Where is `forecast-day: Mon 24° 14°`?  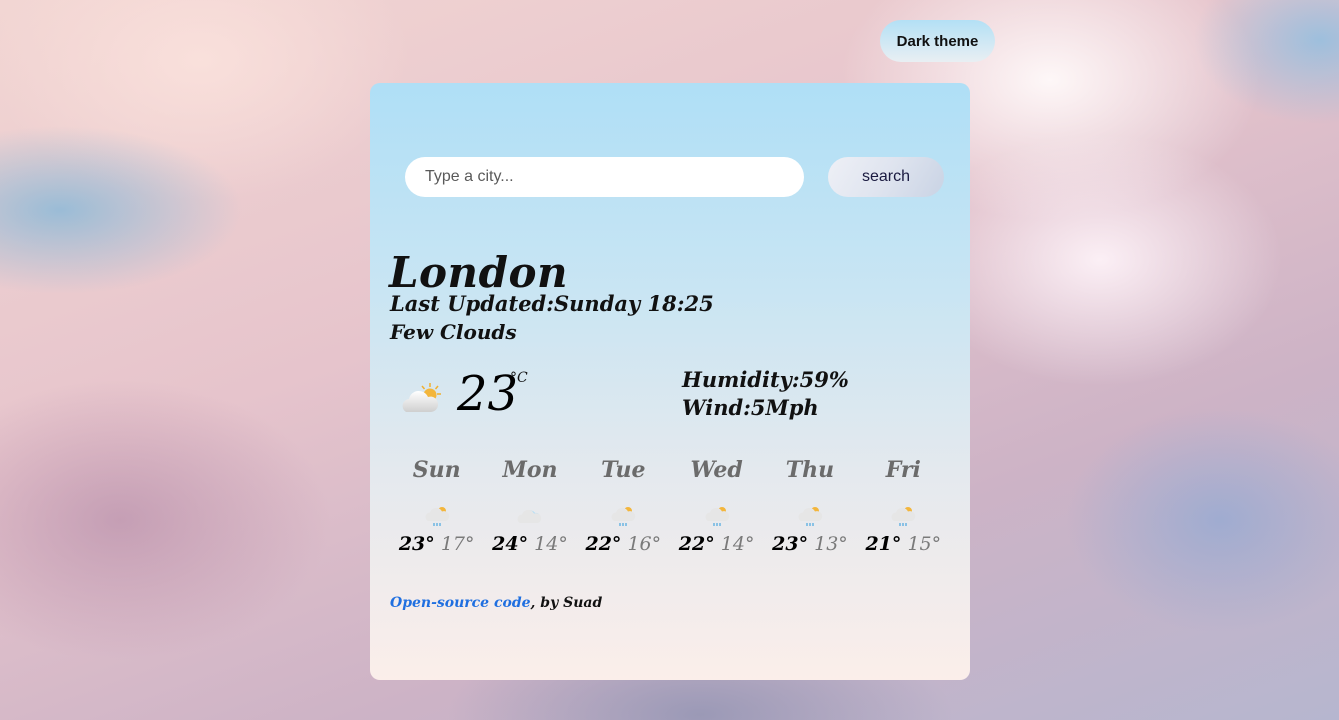 forecast-day: Mon 24° 14° is located at coordinates (529, 506).